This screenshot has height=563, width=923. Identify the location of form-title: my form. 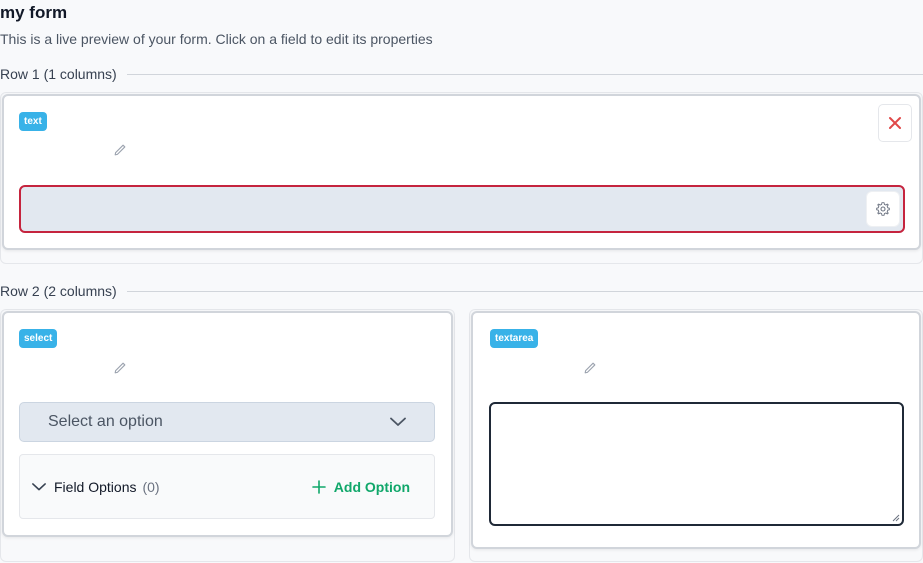
(34, 12).